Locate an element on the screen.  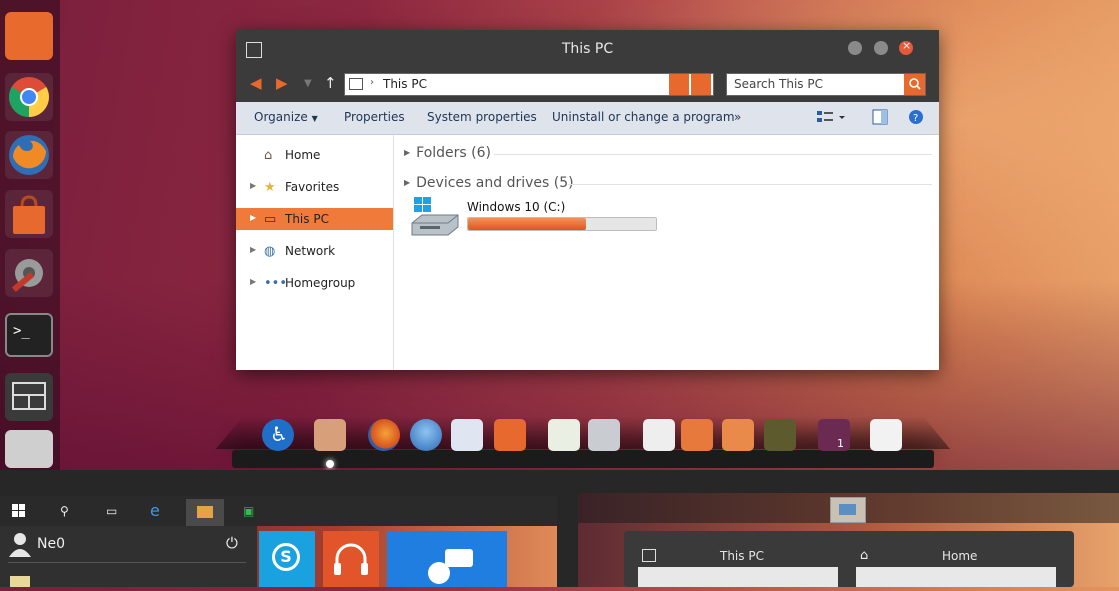
home-thumbnail-icon: ⌂ is located at coordinates (864, 555).